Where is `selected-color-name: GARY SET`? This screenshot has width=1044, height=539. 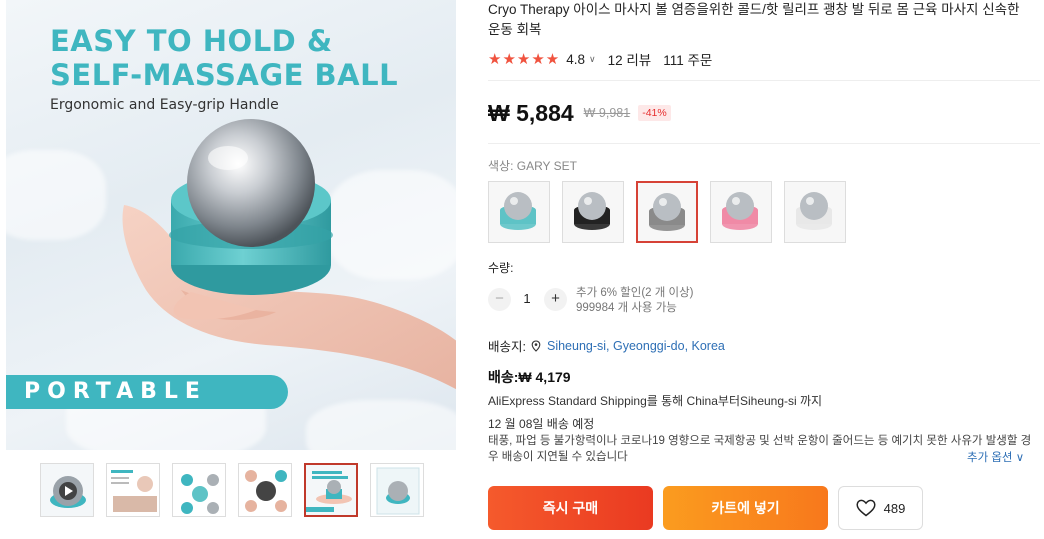 selected-color-name: GARY SET is located at coordinates (547, 166).